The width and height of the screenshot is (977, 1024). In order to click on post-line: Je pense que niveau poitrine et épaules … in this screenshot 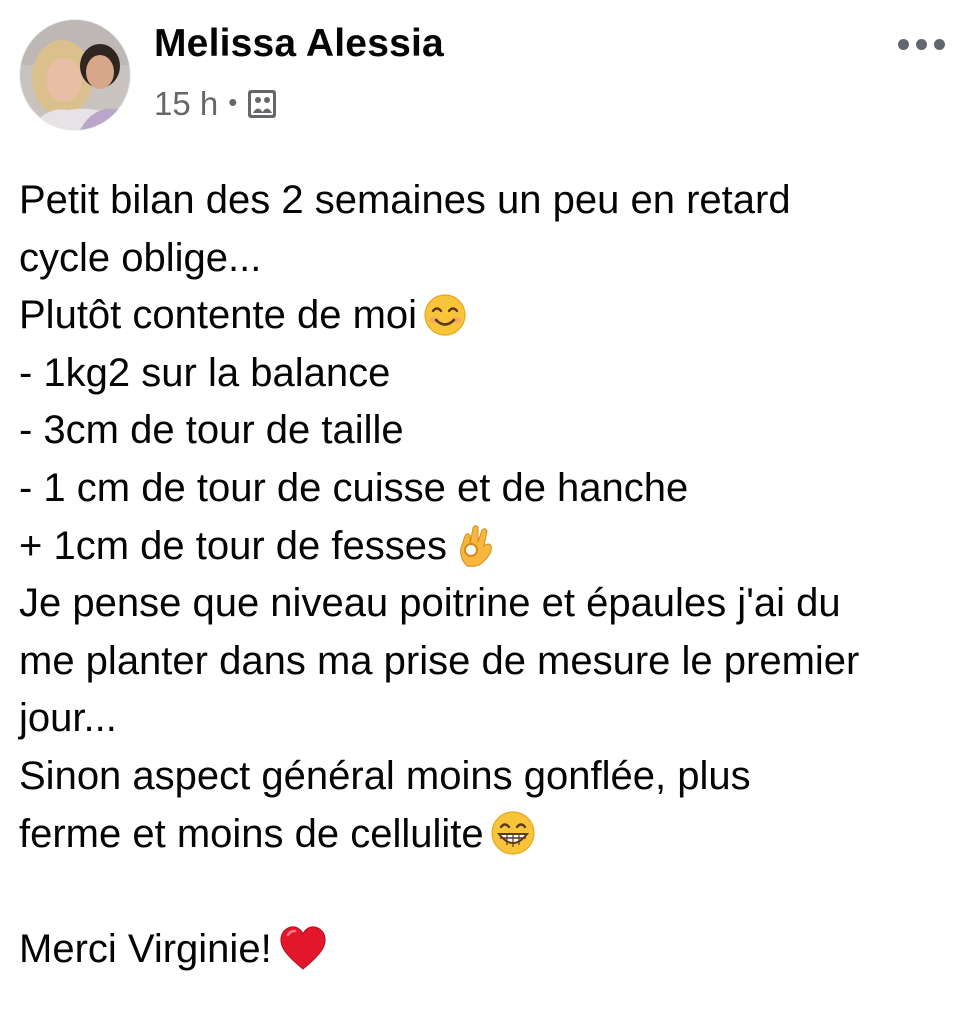, I will do `click(430, 603)`.